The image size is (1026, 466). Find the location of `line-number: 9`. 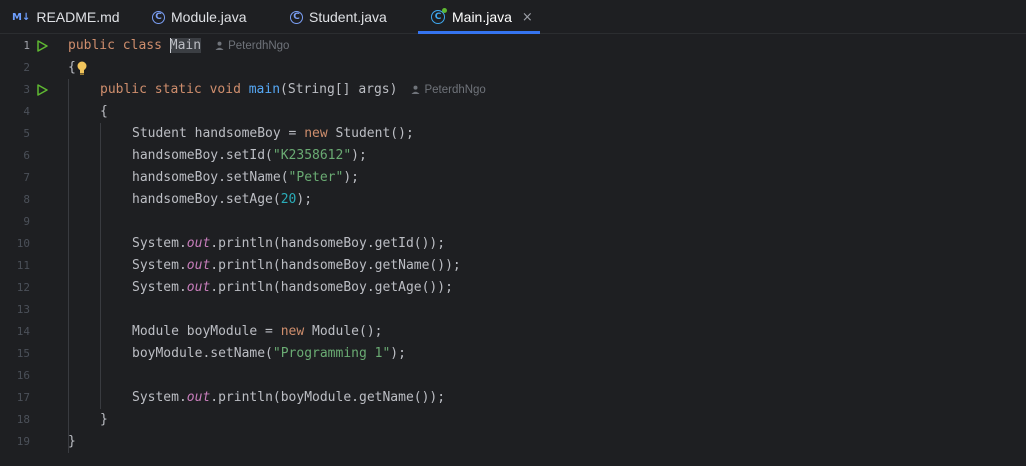

line-number: 9 is located at coordinates (26, 221).